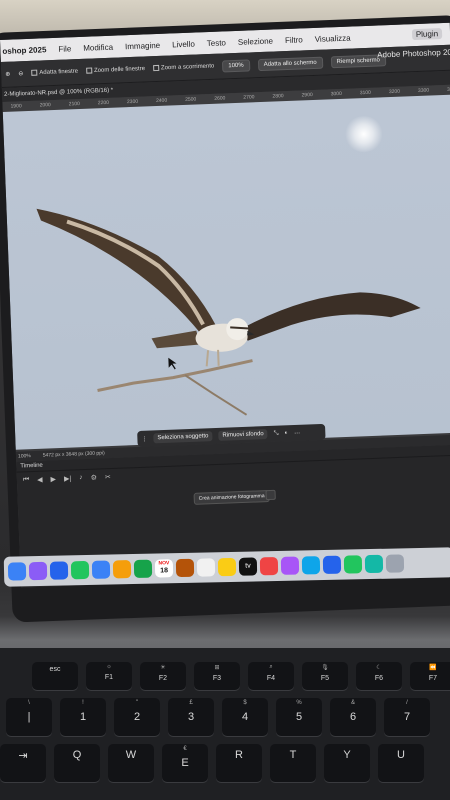  I want to click on more-icon: ⋯, so click(297, 432).